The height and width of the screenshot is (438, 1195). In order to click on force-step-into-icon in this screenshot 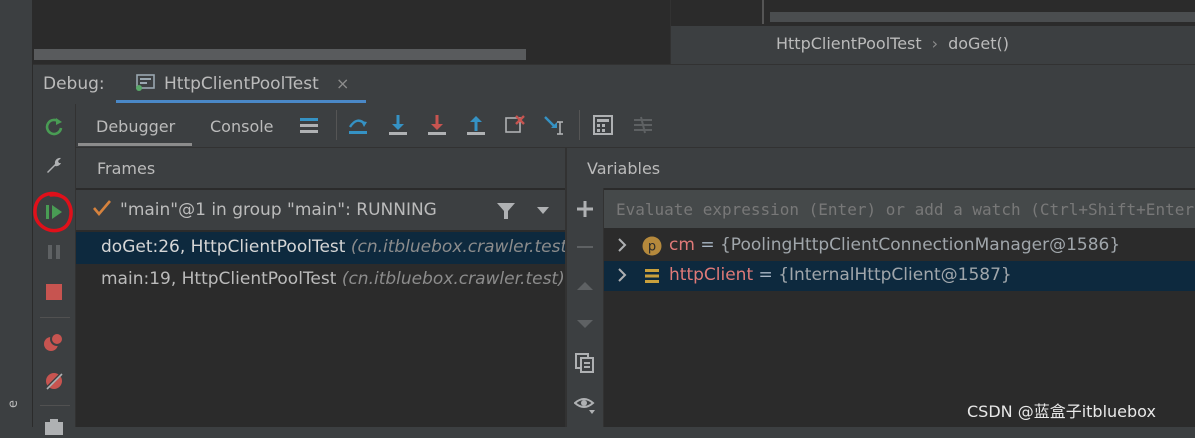, I will do `click(437, 125)`.